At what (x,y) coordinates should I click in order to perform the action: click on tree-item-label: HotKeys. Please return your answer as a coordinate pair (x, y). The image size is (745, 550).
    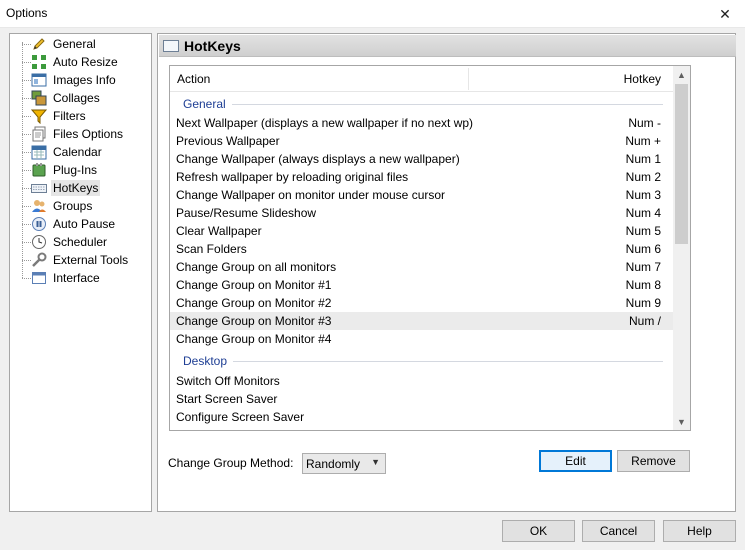
    Looking at the image, I should click on (76, 188).